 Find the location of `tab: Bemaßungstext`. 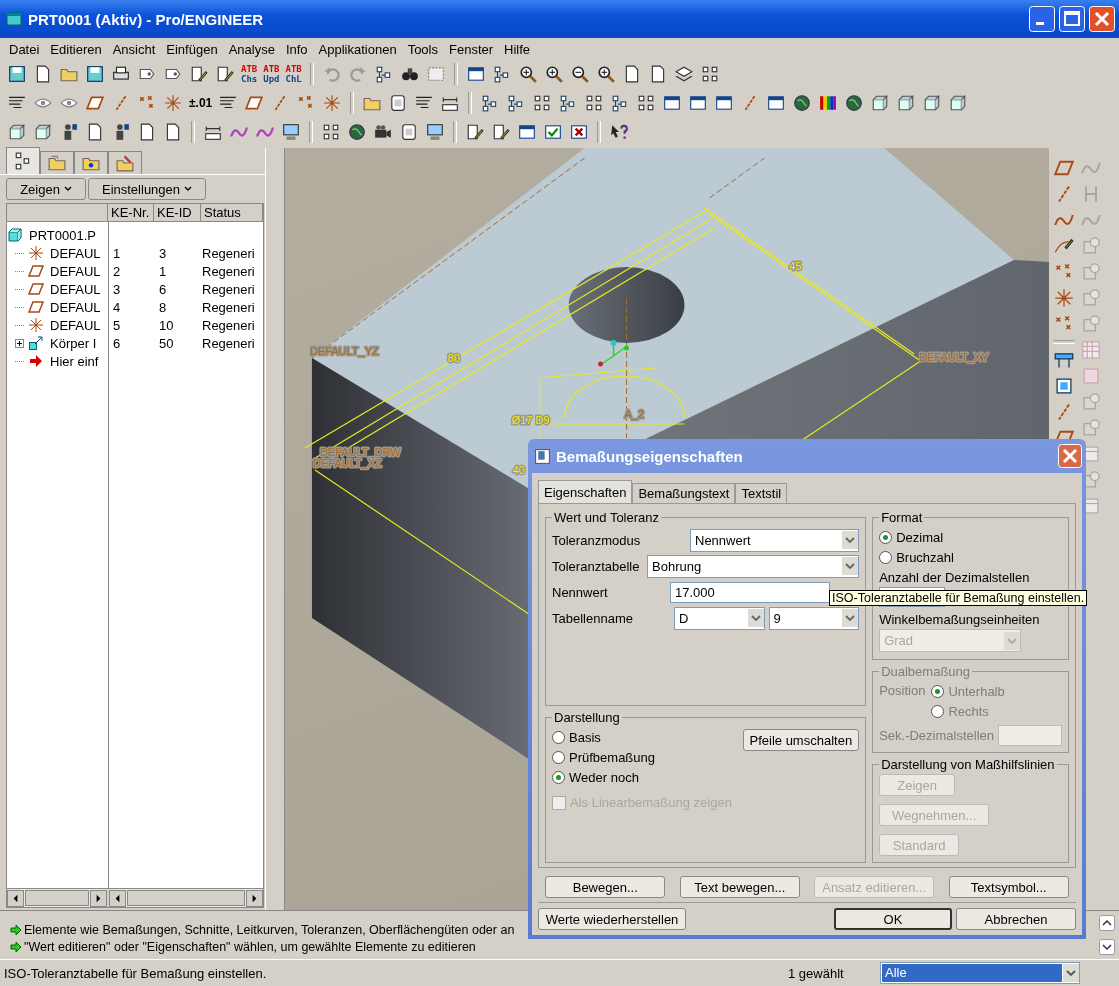

tab: Bemaßungstext is located at coordinates (684, 493).